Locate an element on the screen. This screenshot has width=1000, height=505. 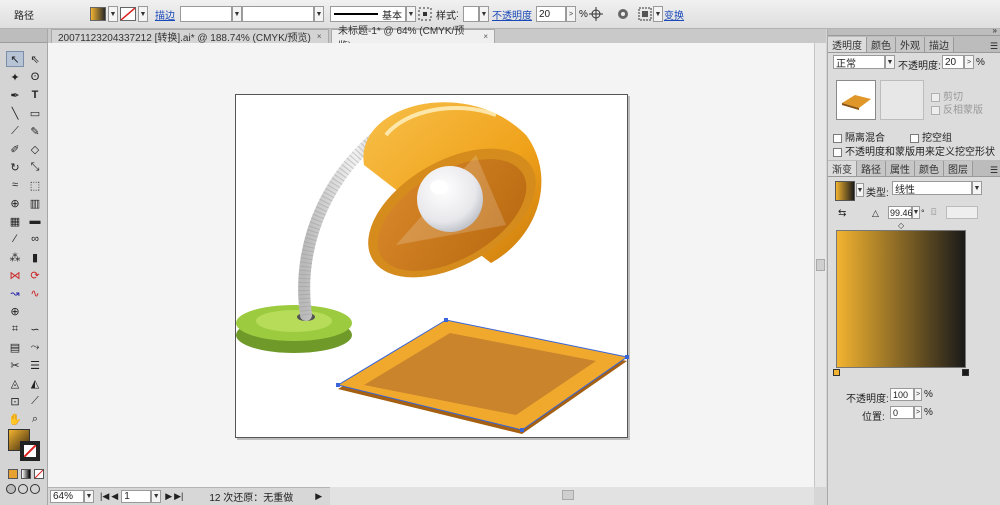
crop-area-tool-icon: ⊡ is located at coordinates (15, 401).